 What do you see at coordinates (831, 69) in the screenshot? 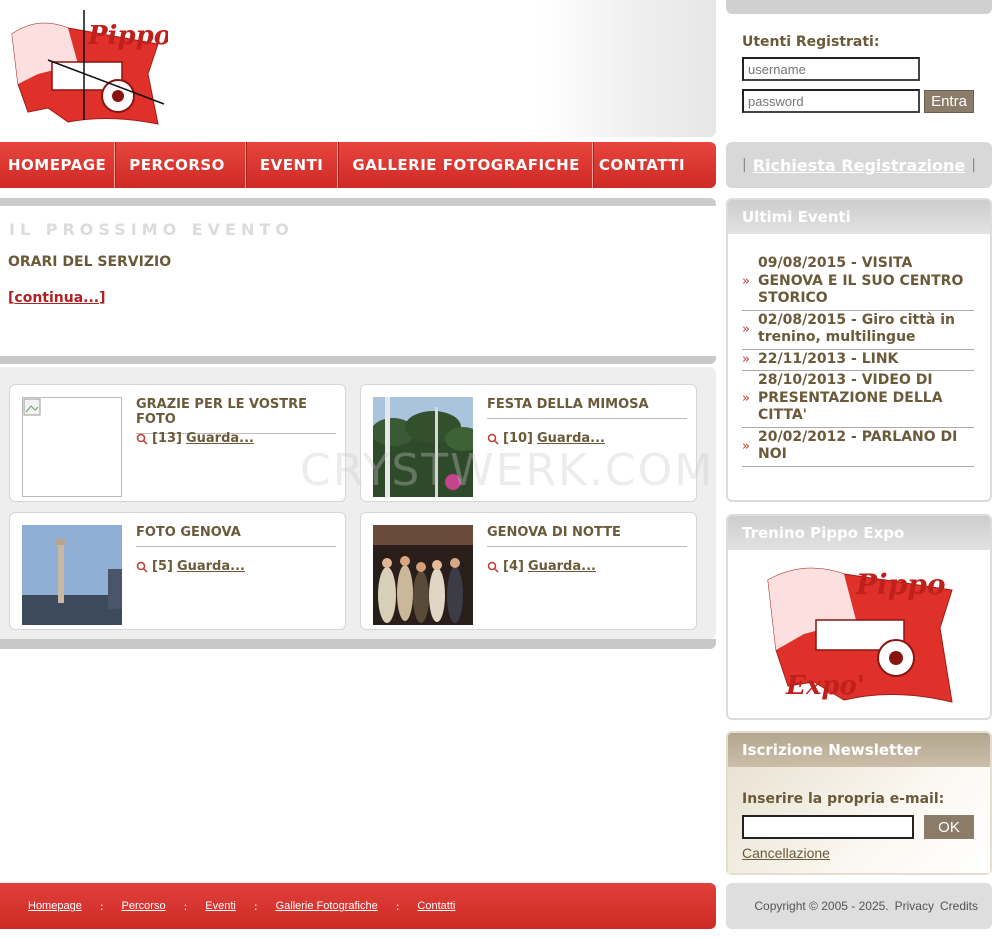
I see `username-input` at bounding box center [831, 69].